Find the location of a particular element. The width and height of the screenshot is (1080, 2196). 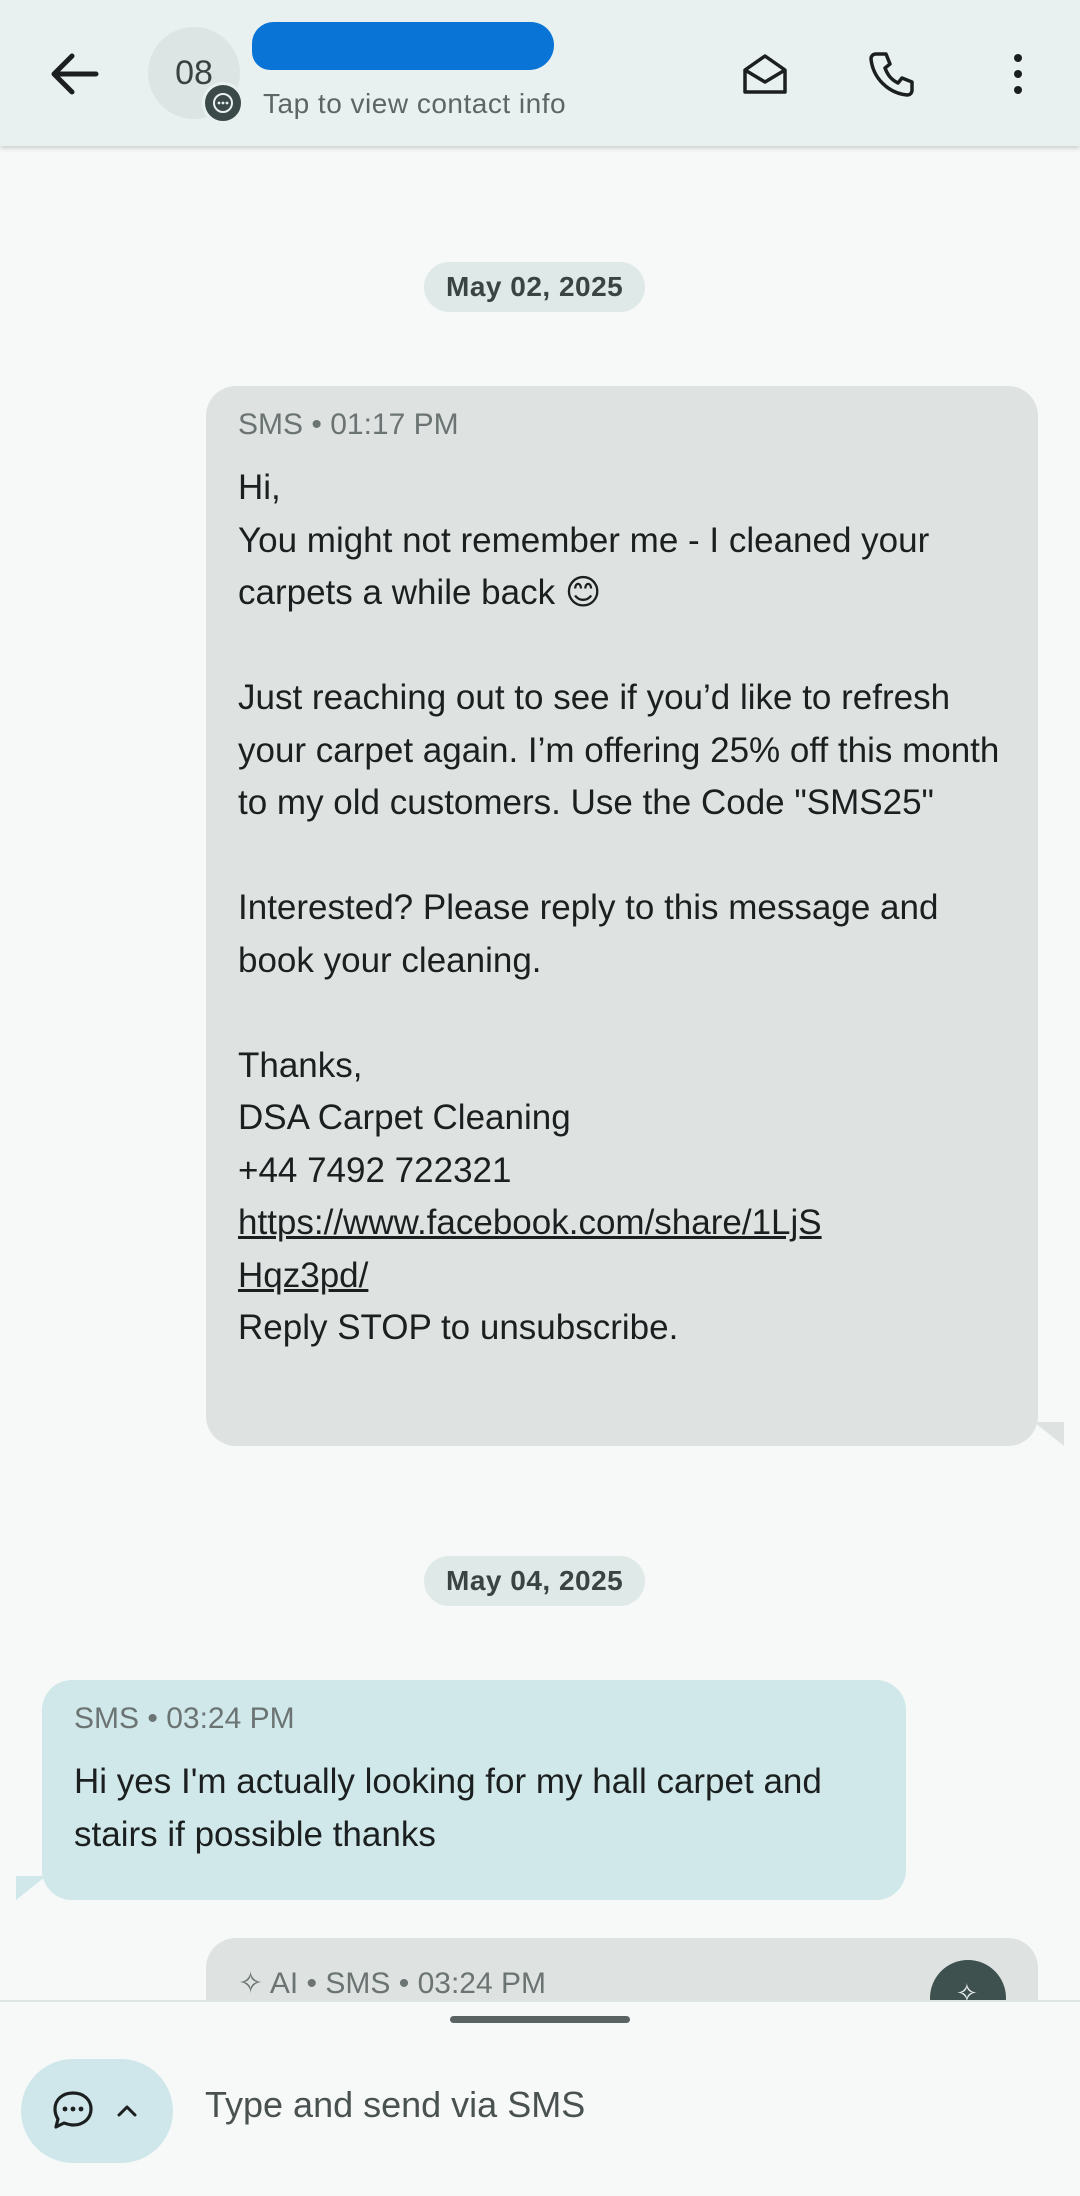

message-meta: SMS • 01:17 PM is located at coordinates (348, 424).